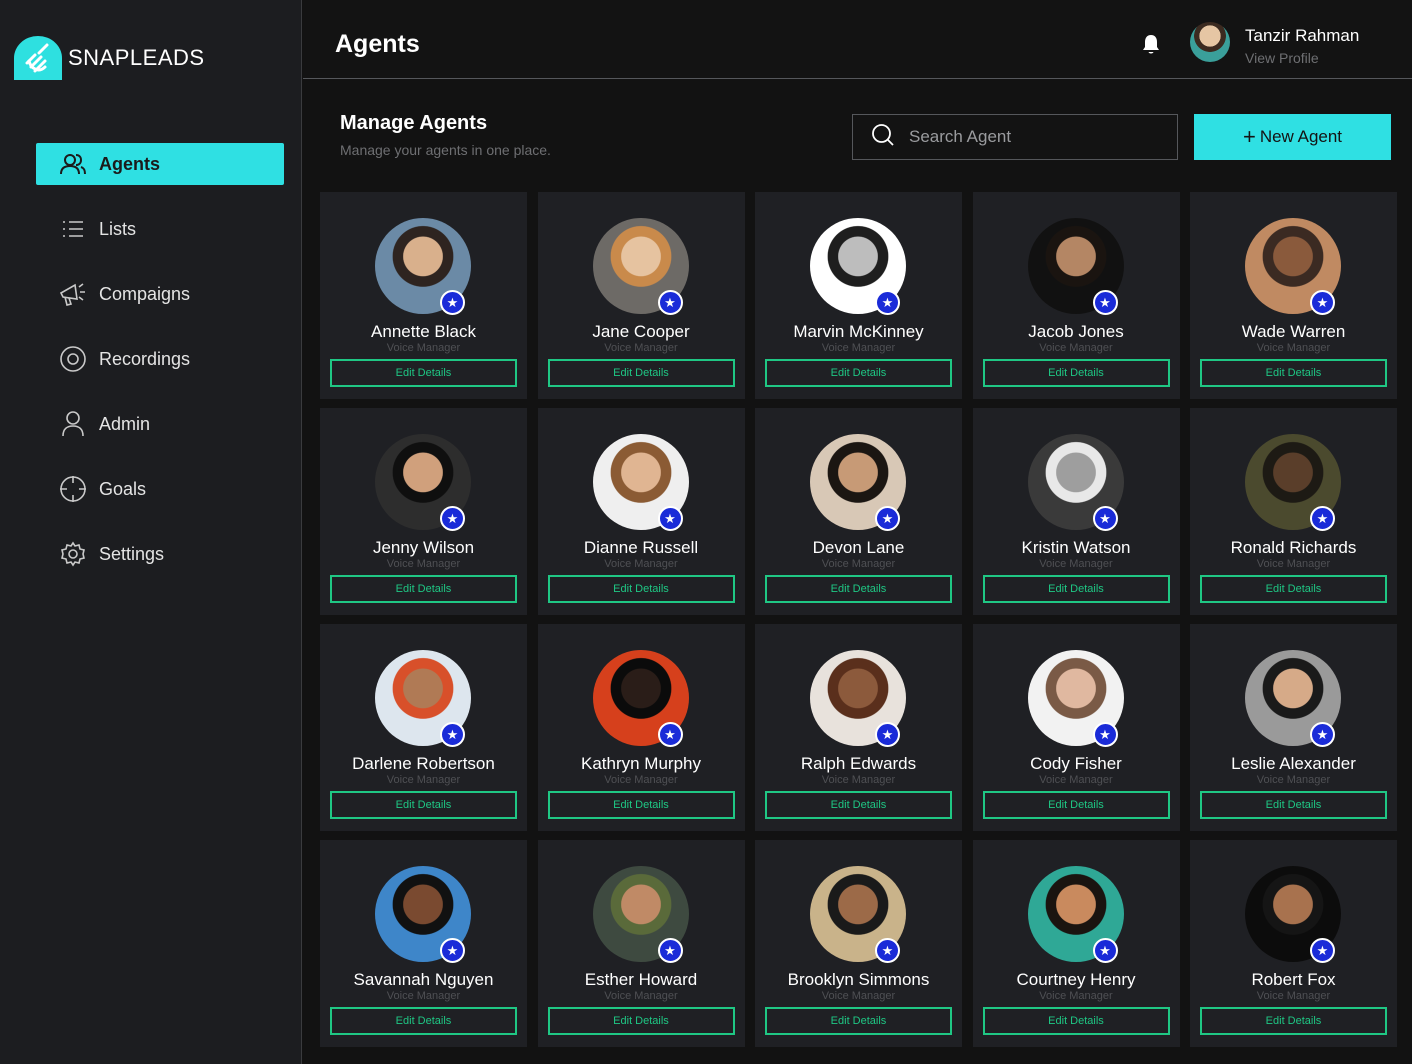 The height and width of the screenshot is (1064, 1412). Describe the element at coordinates (145, 293) in the screenshot. I see `sidebar-item-label: Compaigns` at that location.